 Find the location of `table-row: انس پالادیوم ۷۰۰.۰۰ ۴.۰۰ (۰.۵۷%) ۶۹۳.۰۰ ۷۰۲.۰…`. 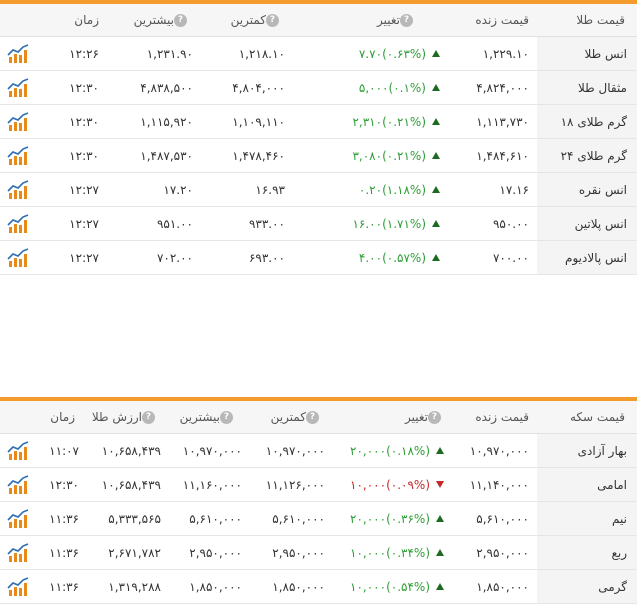

table-row: انس پالادیوم ۷۰۰.۰۰ ۴.۰۰ (۰.۵۷%) ۶۹۳.۰۰ ۷۰۲.۰… is located at coordinates (318, 258).